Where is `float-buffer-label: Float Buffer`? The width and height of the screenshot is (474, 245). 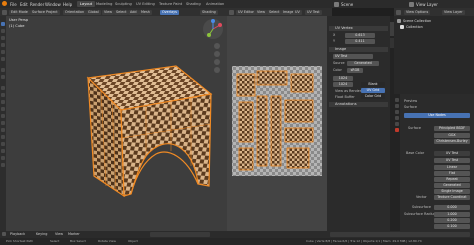 float-buffer-label: Float Buffer is located at coordinates (345, 97).